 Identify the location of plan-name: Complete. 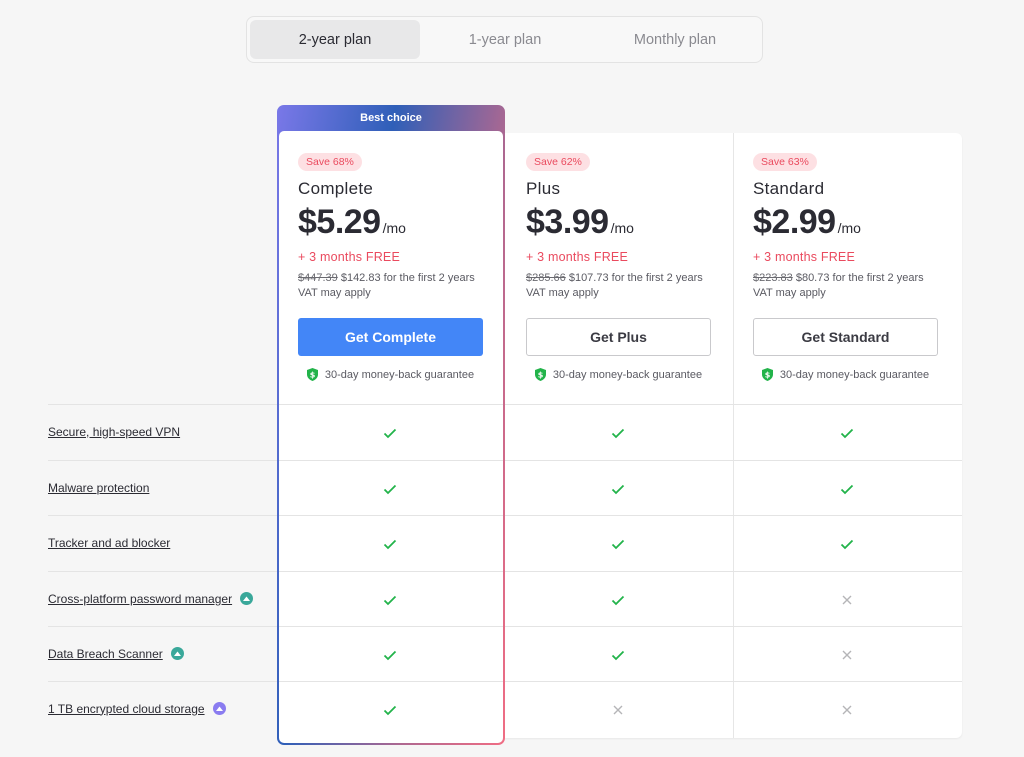
(336, 188).